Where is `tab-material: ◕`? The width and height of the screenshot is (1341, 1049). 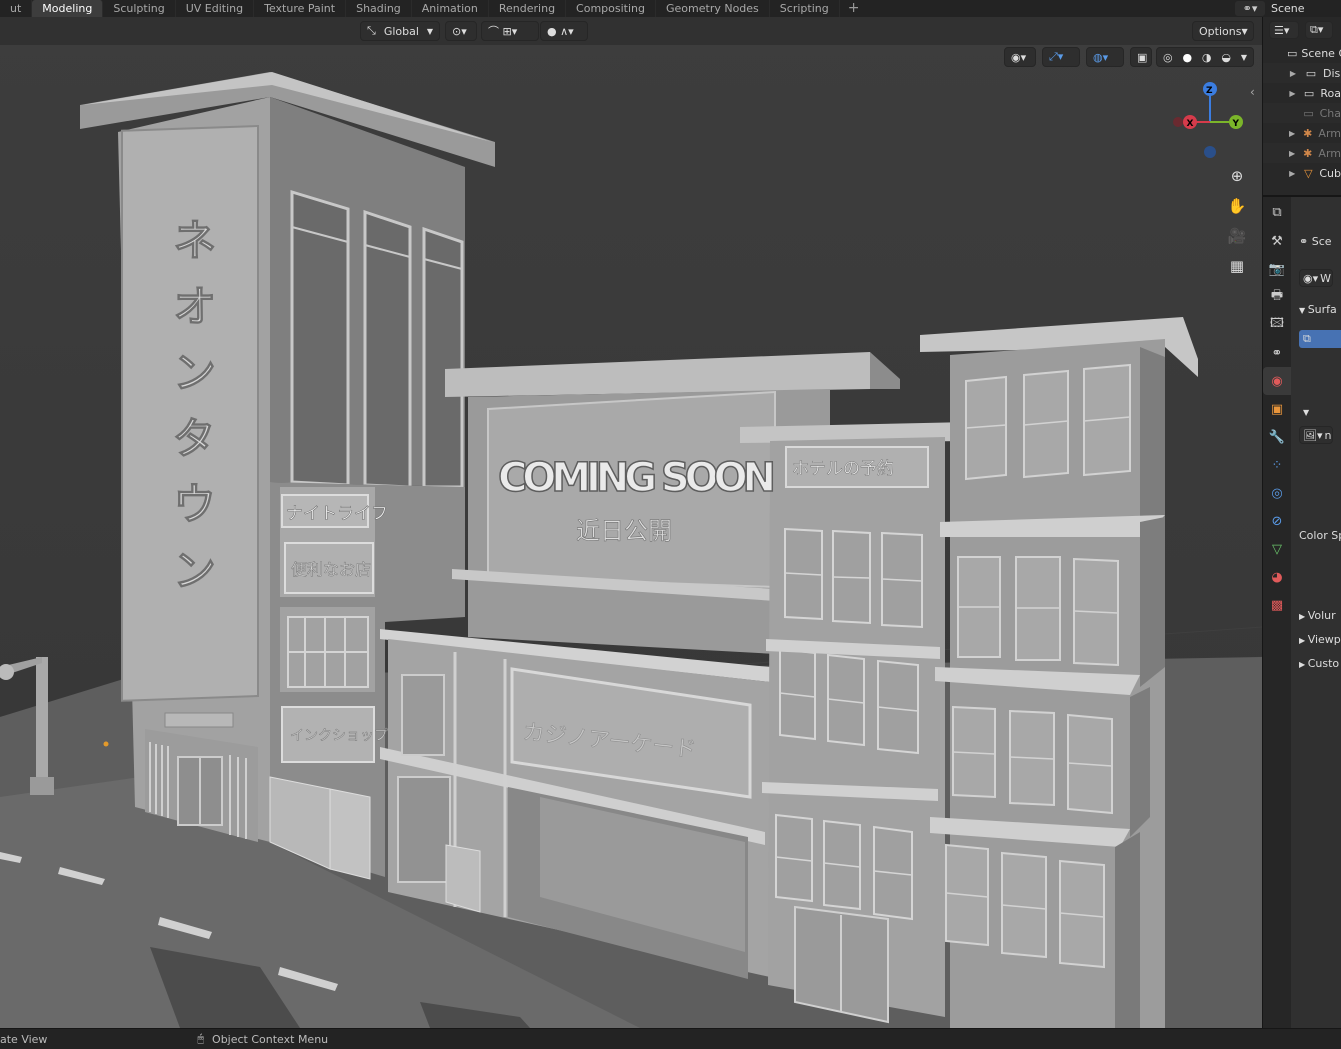 tab-material: ◕ is located at coordinates (1277, 577).